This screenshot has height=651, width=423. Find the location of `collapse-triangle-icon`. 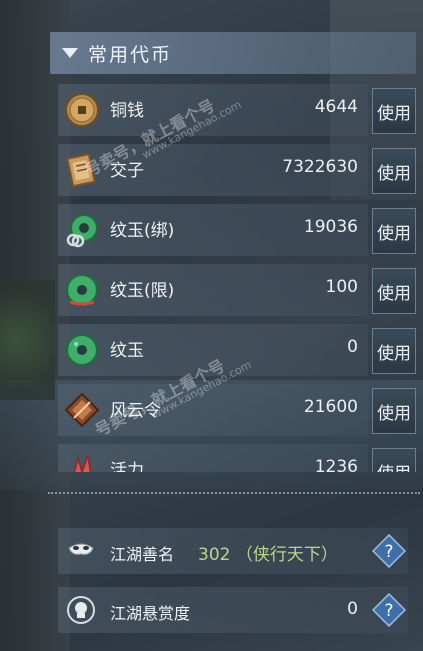

collapse-triangle-icon is located at coordinates (70, 53).